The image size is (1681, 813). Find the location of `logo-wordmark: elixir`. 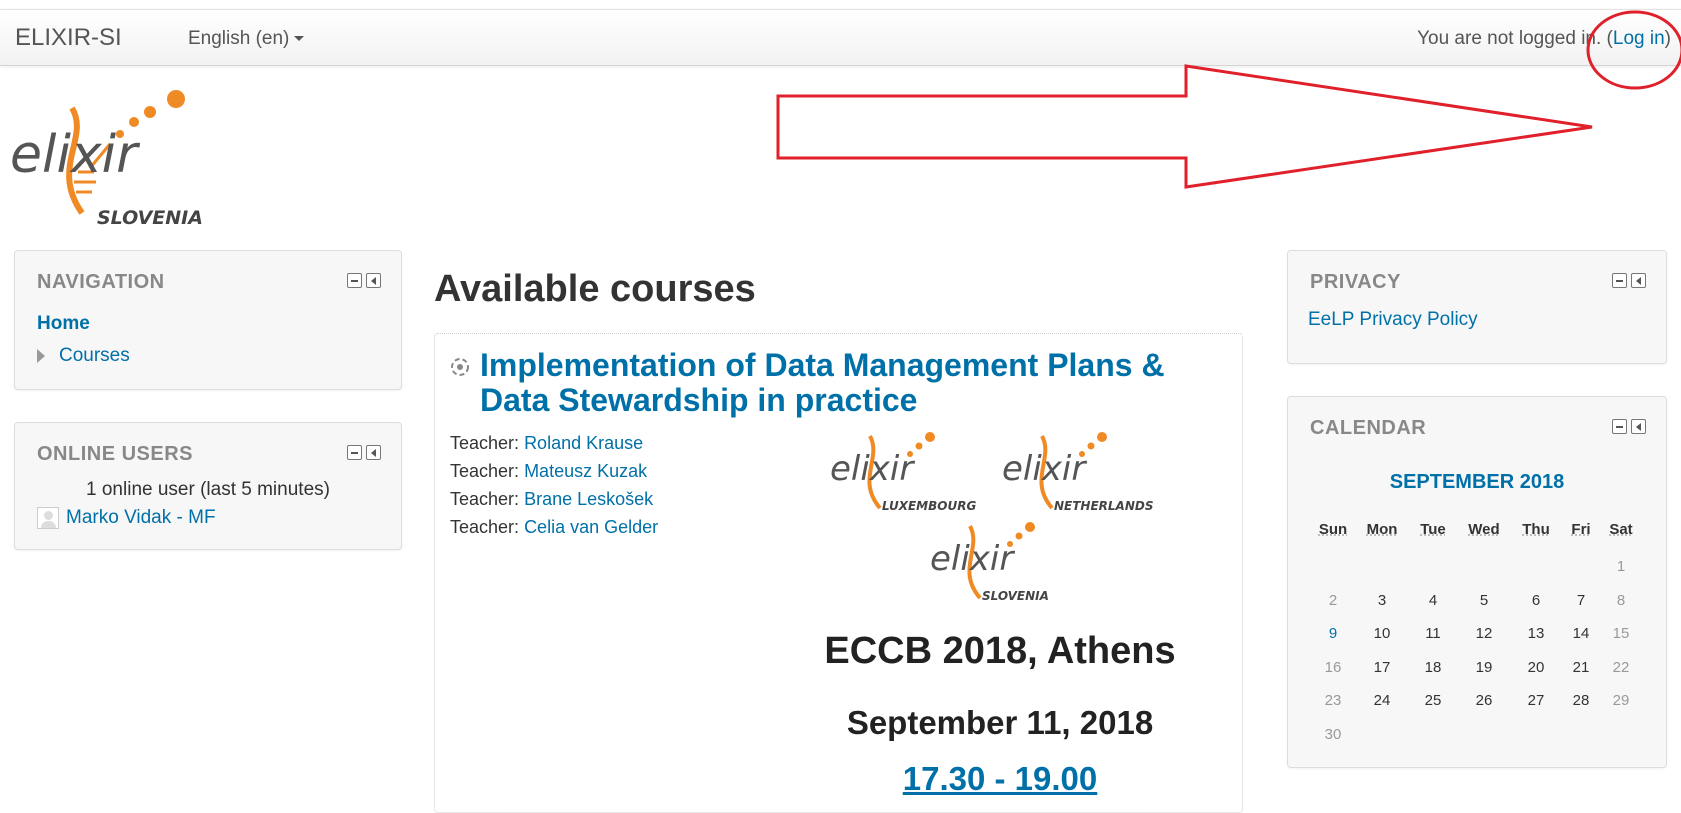

logo-wordmark: elixir is located at coordinates (75, 155).